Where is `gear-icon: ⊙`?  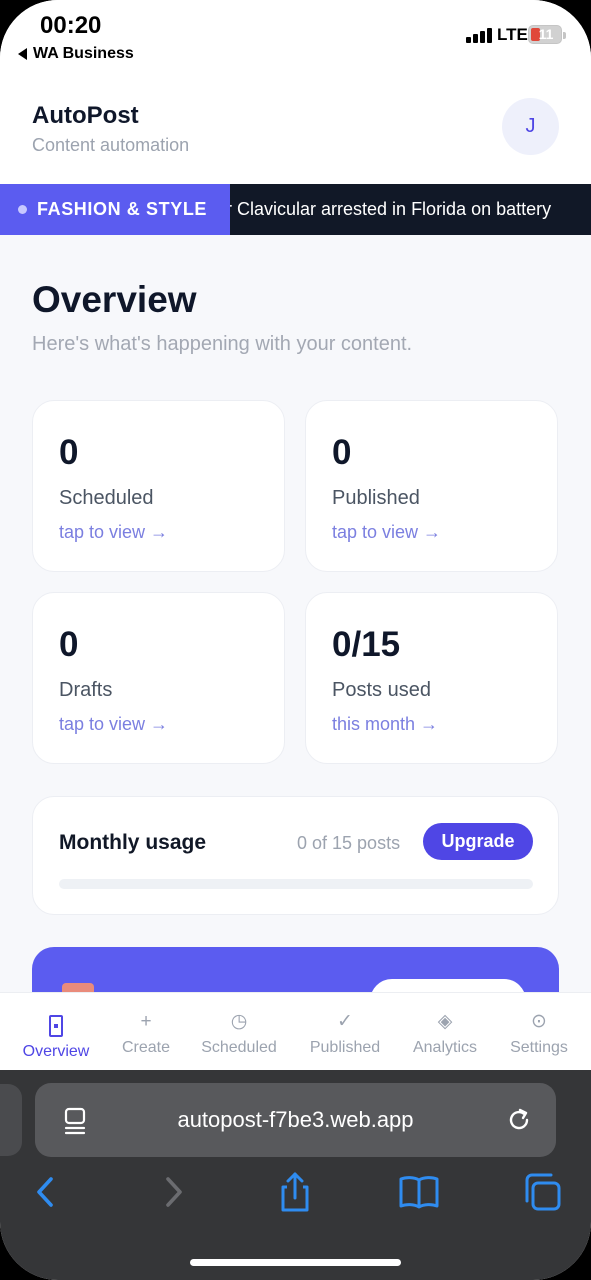
gear-icon: ⊙ is located at coordinates (539, 1021).